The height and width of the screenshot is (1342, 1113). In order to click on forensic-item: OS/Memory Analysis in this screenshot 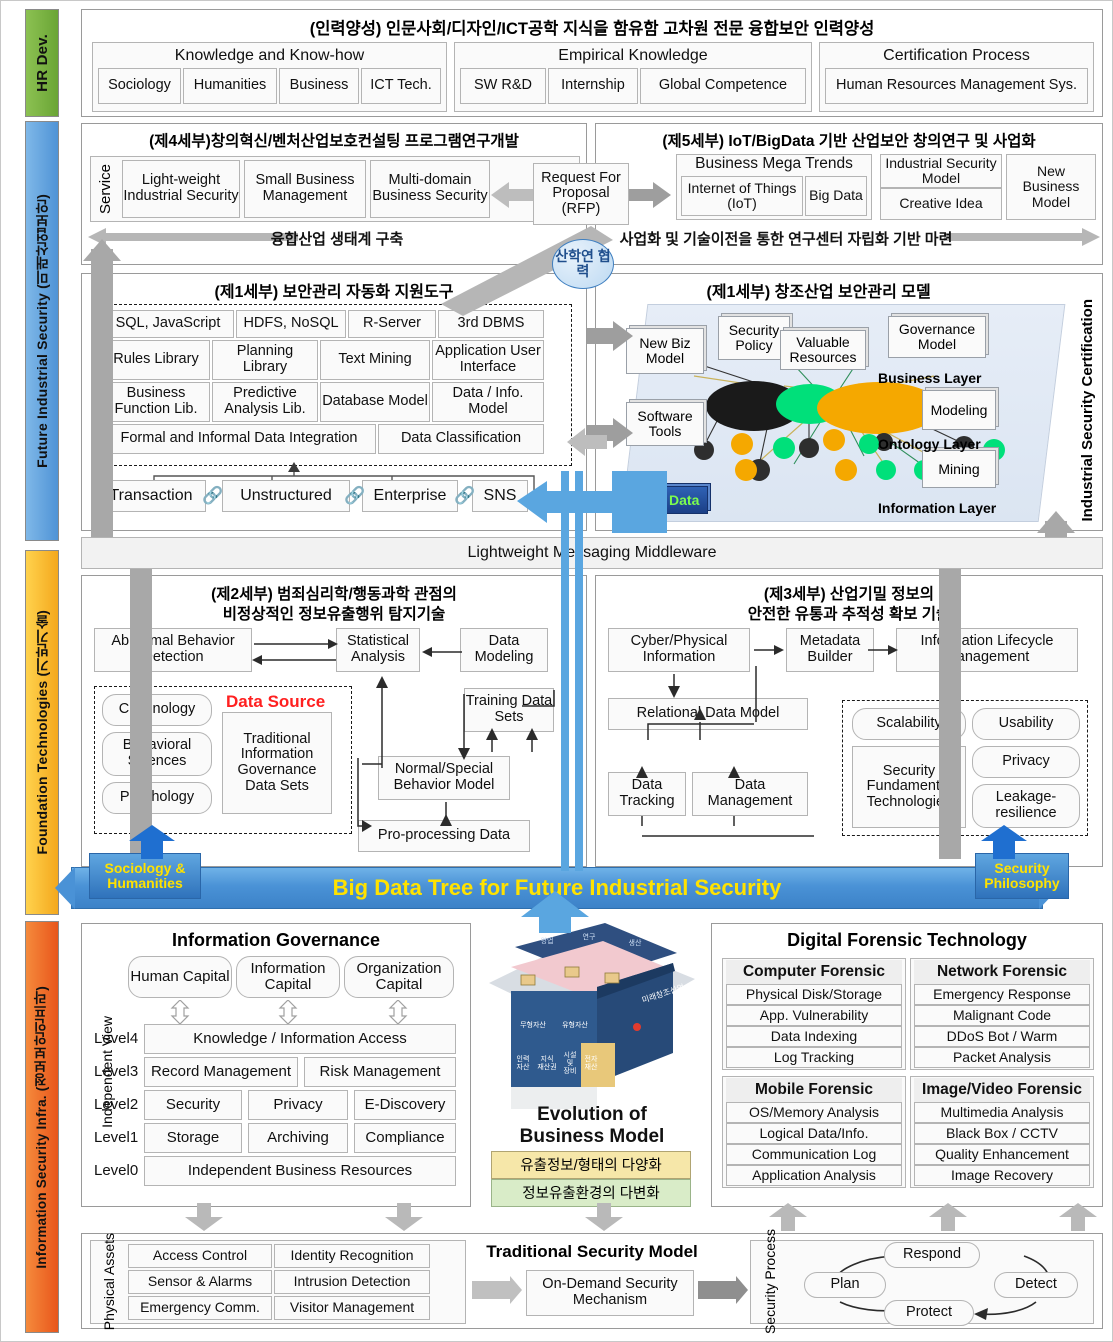, I will do `click(814, 1112)`.